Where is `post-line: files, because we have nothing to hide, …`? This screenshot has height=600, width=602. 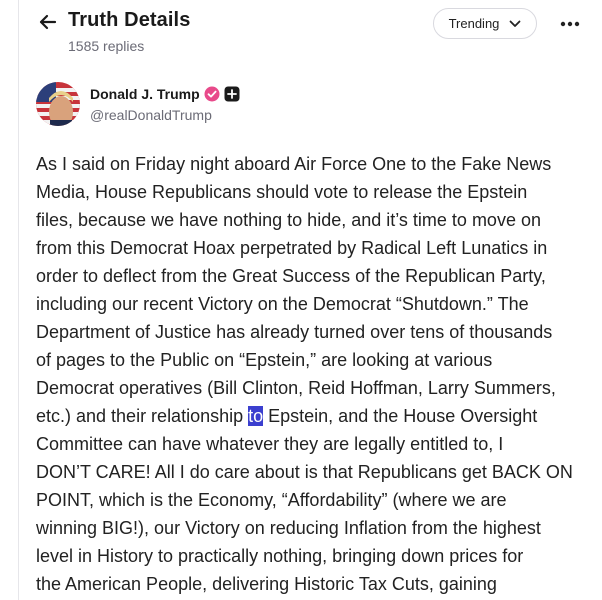 post-line: files, because we have nothing to hide, … is located at coordinates (288, 220).